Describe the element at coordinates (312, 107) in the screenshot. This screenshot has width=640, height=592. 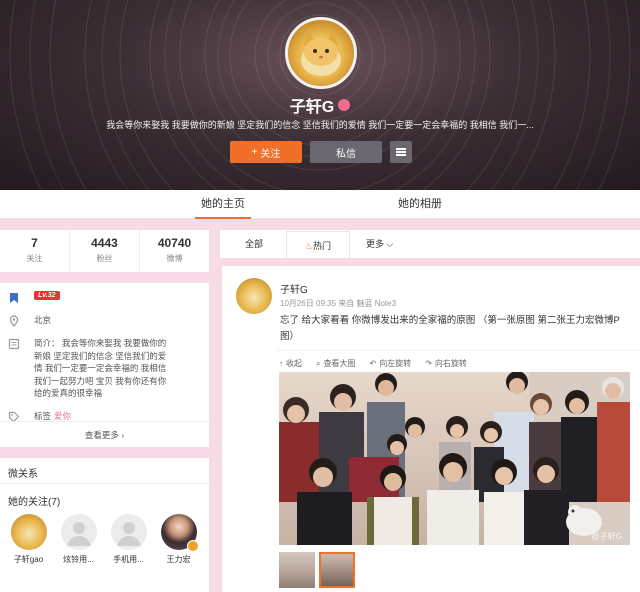
I see `profile-name-text: 子轩G` at that location.